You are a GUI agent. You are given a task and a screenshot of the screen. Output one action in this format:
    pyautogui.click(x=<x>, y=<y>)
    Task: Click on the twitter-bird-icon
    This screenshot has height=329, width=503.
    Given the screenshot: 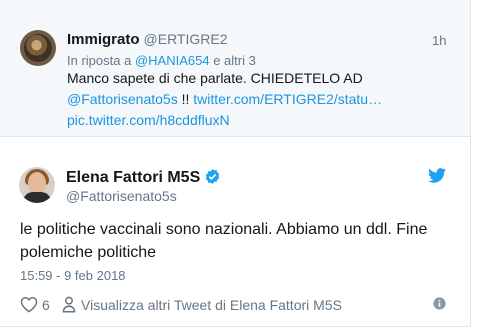 What is the action you would take?
    pyautogui.click(x=437, y=178)
    